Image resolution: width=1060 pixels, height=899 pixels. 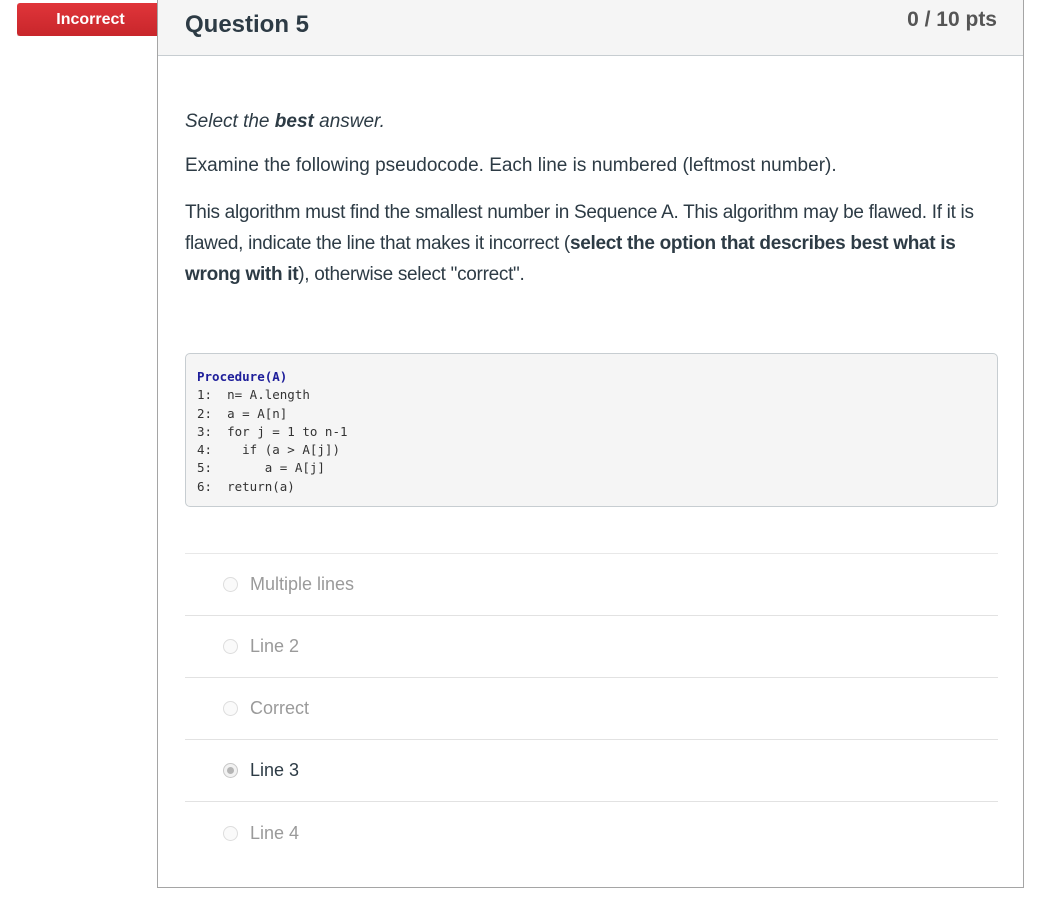 What do you see at coordinates (261, 468) in the screenshot?
I see `code-line: 5: a = A[j]` at bounding box center [261, 468].